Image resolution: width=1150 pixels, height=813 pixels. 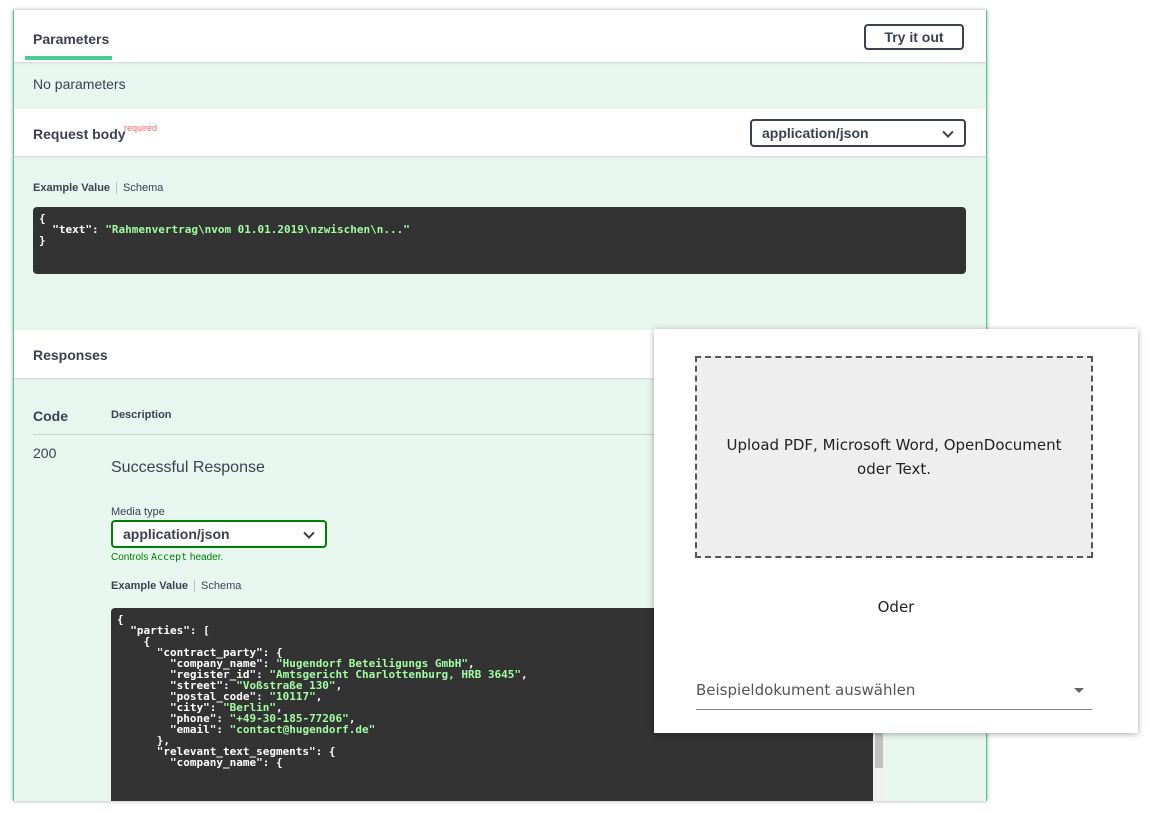 What do you see at coordinates (815, 133) in the screenshot?
I see `request-content-type-value: application/json` at bounding box center [815, 133].